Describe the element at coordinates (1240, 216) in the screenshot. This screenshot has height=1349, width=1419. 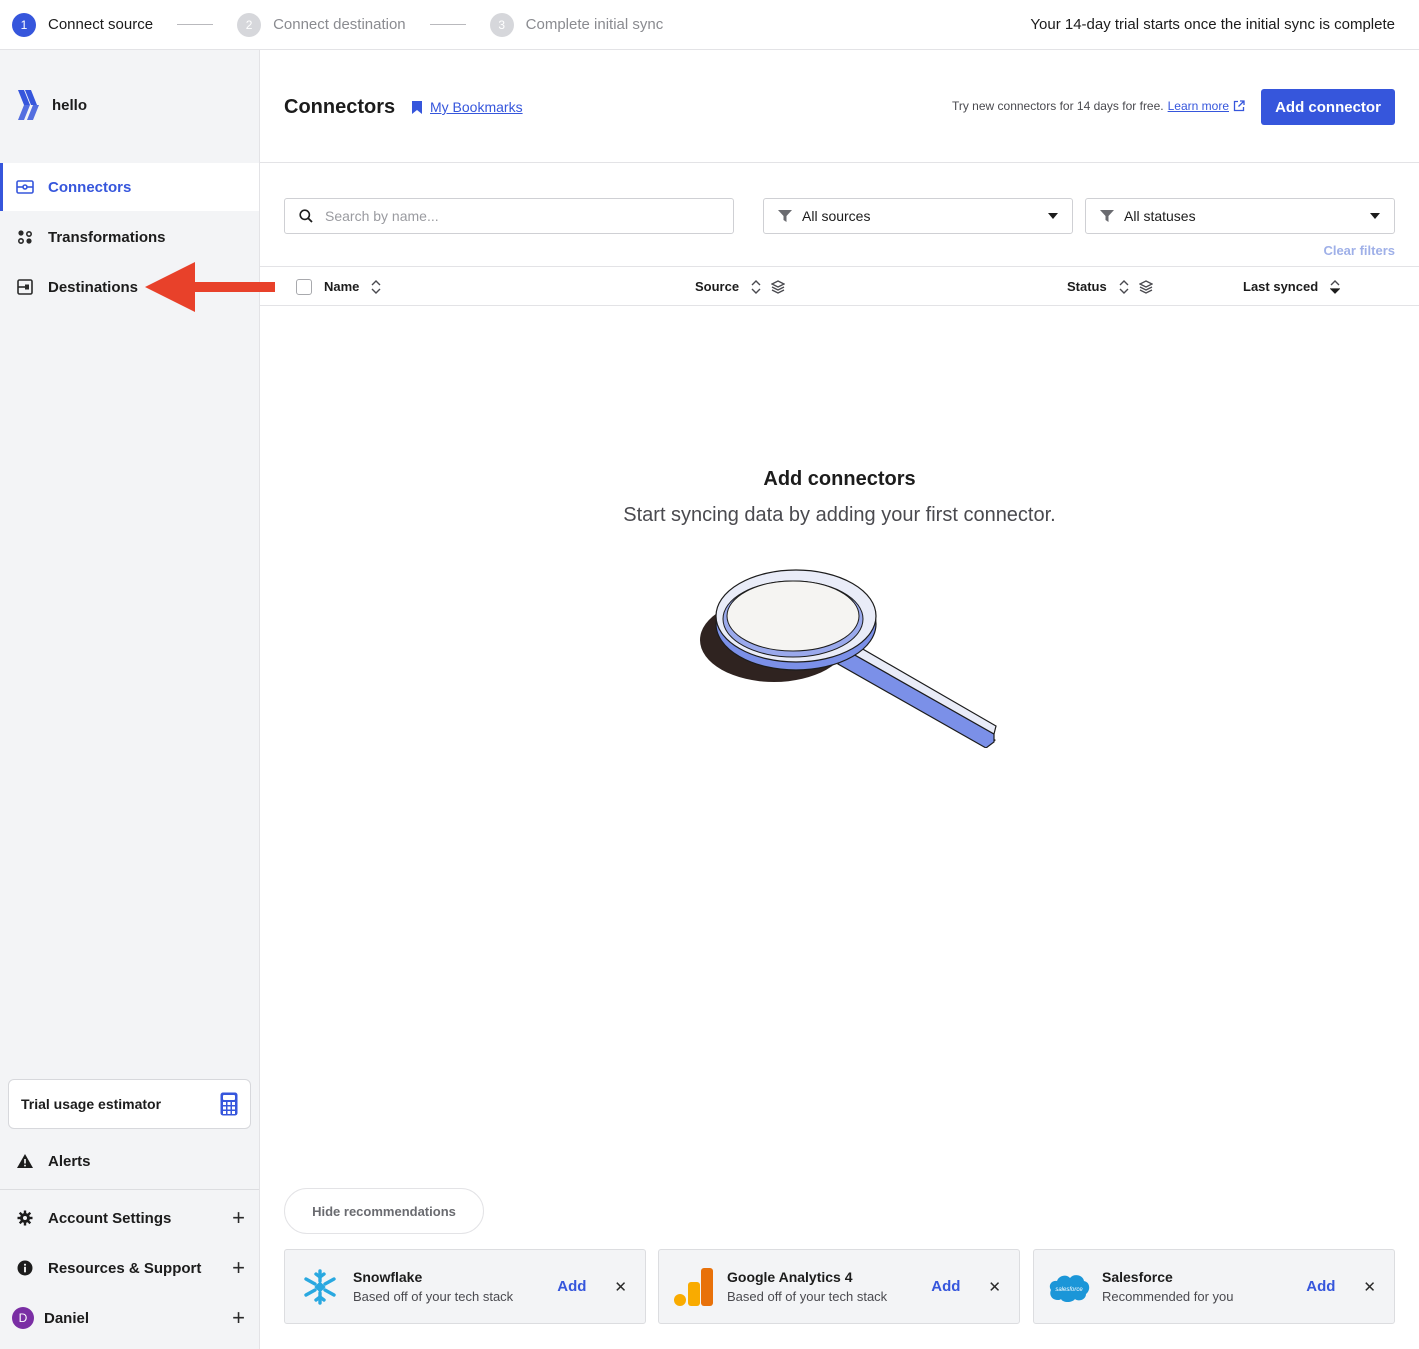
I see `statuses-filter: All statuses` at that location.